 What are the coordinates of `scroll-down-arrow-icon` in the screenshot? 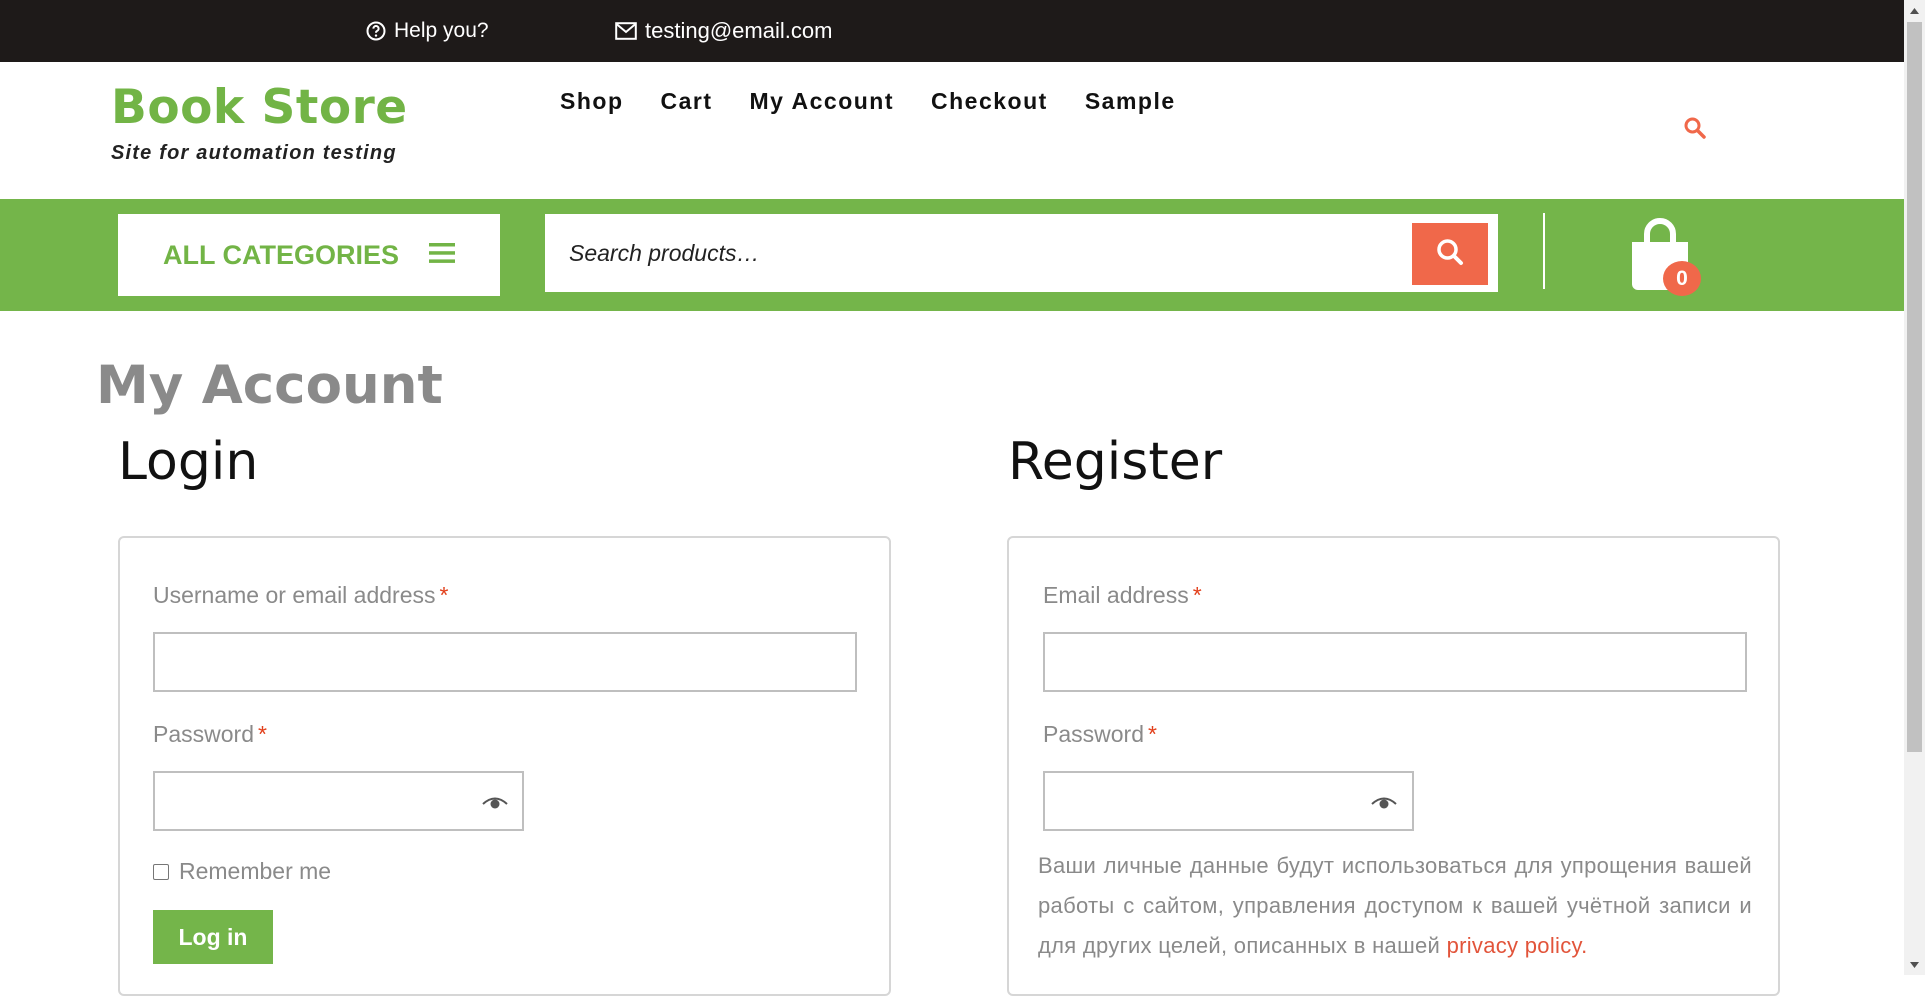 It's located at (1914, 964).